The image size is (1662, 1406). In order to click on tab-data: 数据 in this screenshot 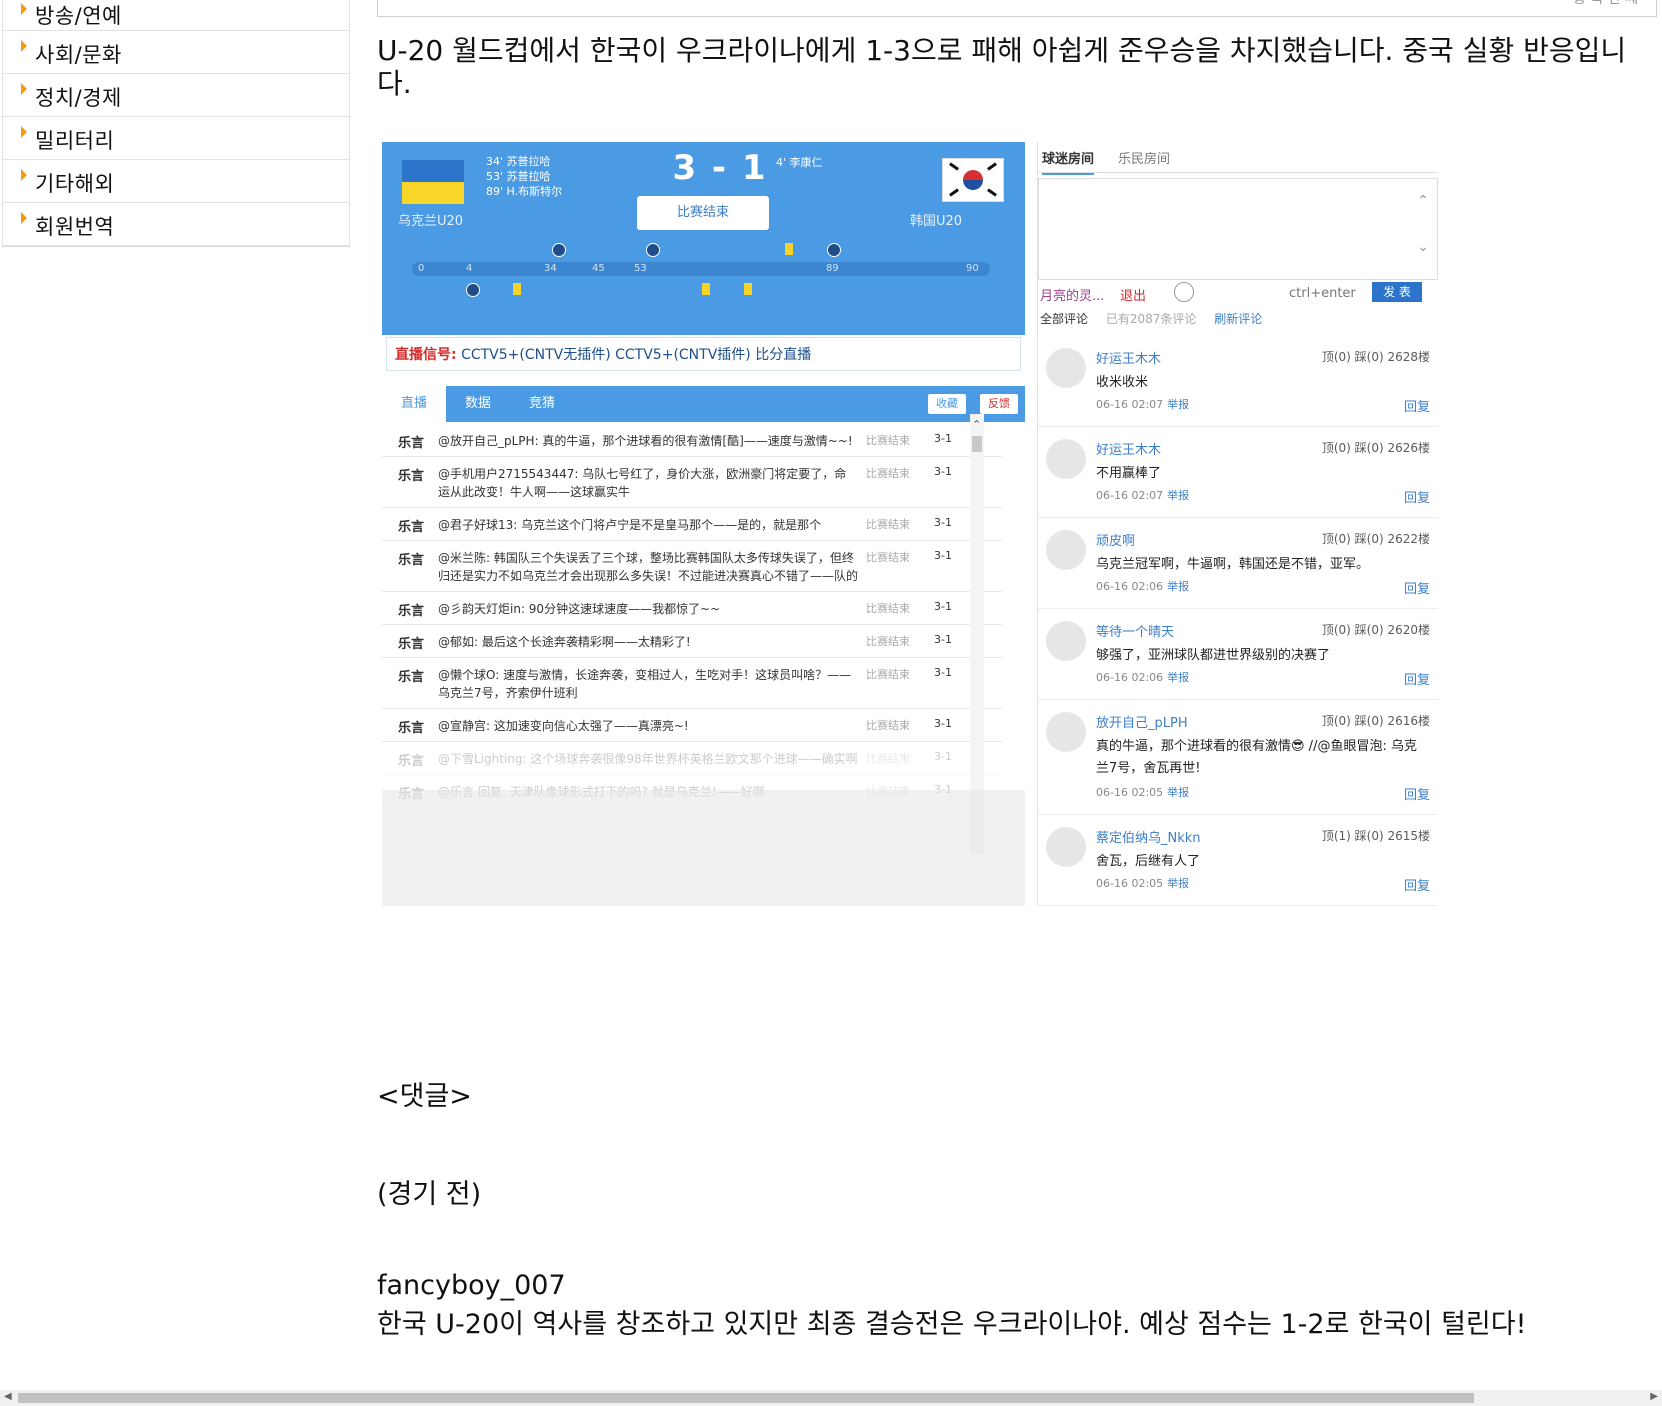, I will do `click(478, 404)`.